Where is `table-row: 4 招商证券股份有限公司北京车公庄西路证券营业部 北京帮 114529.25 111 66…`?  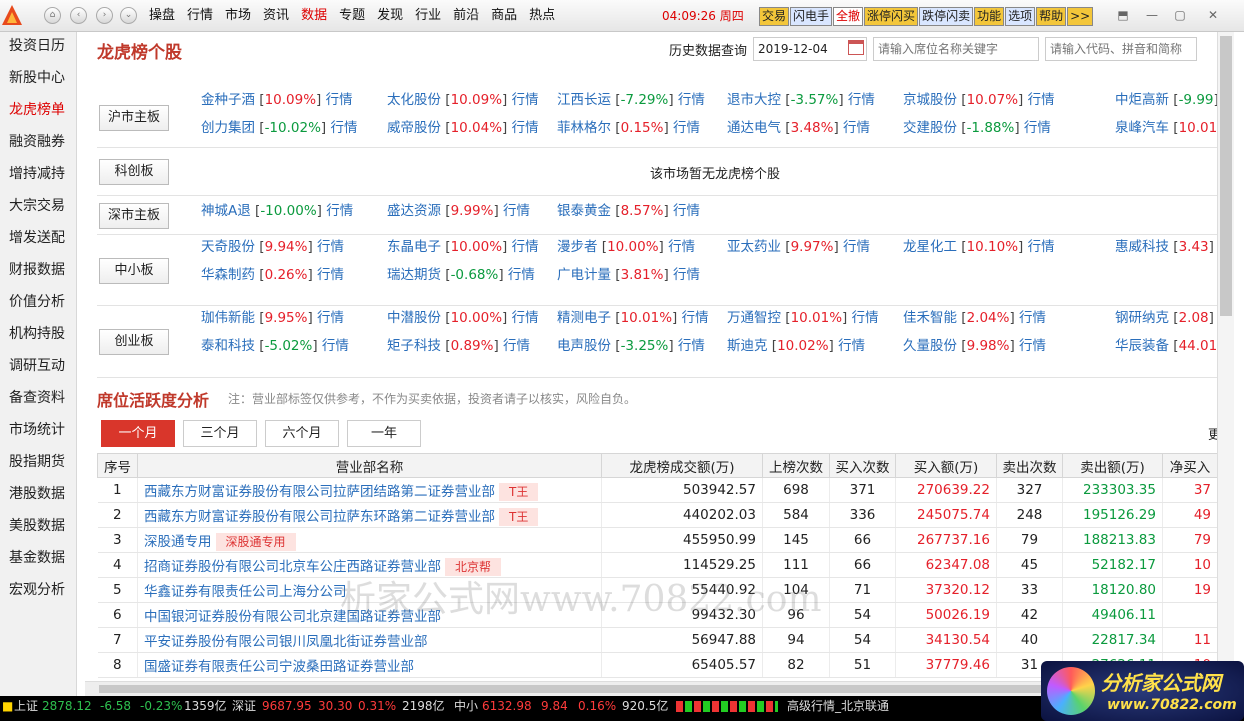 table-row: 4 招商证券股份有限公司北京车公庄西路证券营业部 北京帮 114529.25 111 66… is located at coordinates (657, 565).